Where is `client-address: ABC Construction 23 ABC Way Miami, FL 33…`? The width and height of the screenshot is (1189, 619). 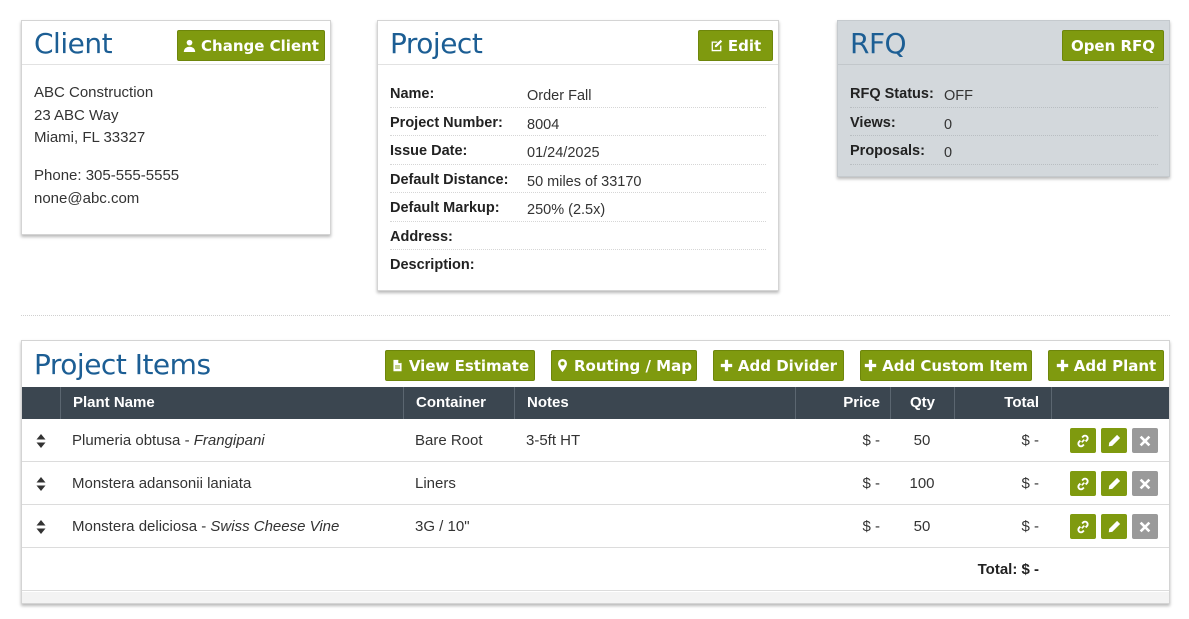 client-address: ABC Construction 23 ABC Way Miami, FL 33… is located at coordinates (93, 116).